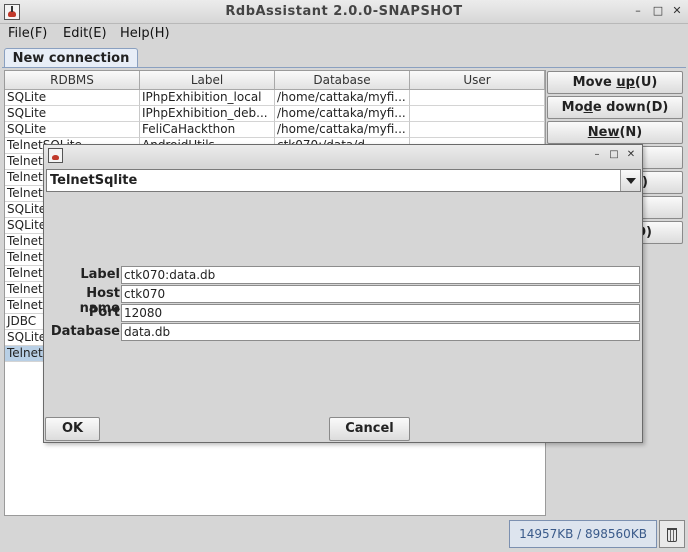  I want to click on mode-down-mnemonic: d, so click(588, 107).